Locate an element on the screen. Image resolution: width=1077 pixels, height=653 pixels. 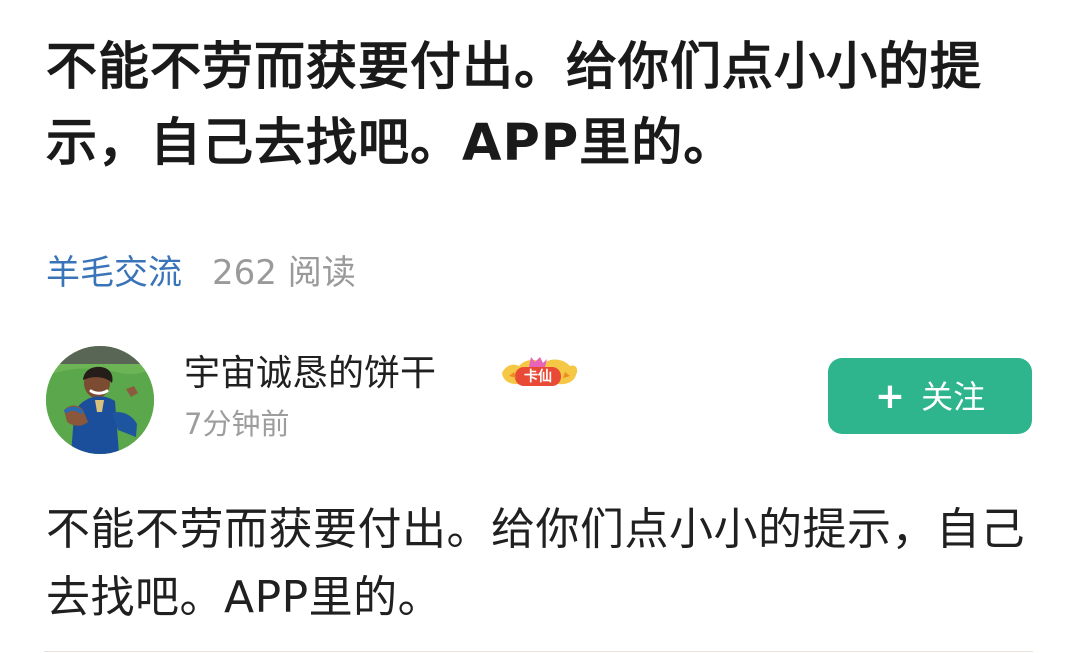
category-link: 羊毛交流 is located at coordinates (114, 273).